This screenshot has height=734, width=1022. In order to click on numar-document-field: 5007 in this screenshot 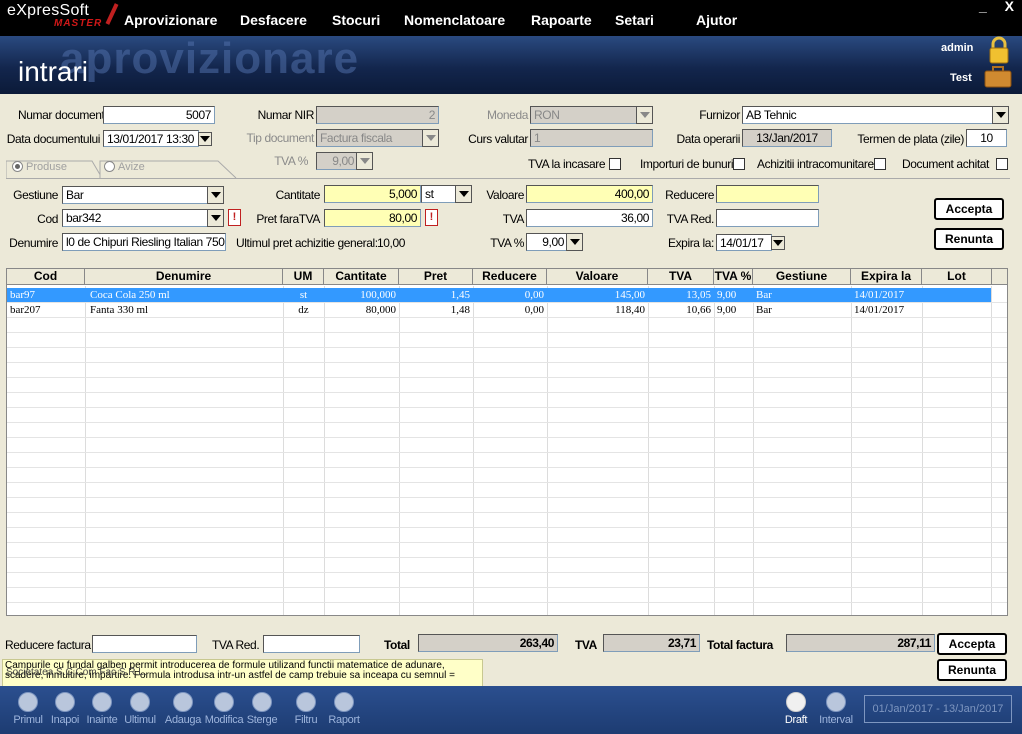, I will do `click(159, 115)`.